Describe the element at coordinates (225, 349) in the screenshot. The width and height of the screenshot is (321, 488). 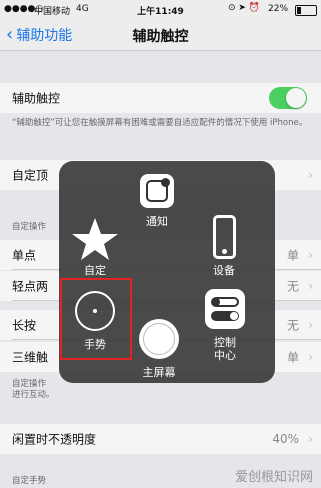
I see `control-center-label: 控制 中心` at that location.